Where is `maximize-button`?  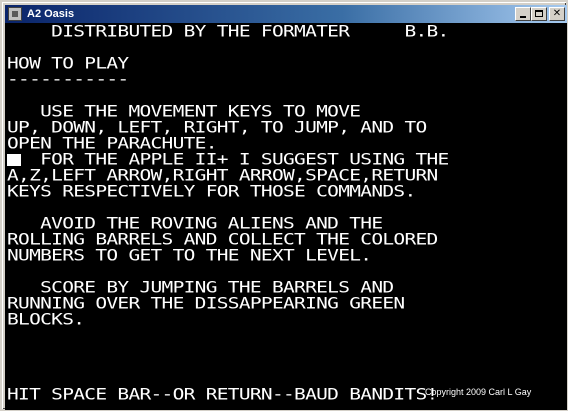
maximize-button is located at coordinates (539, 14).